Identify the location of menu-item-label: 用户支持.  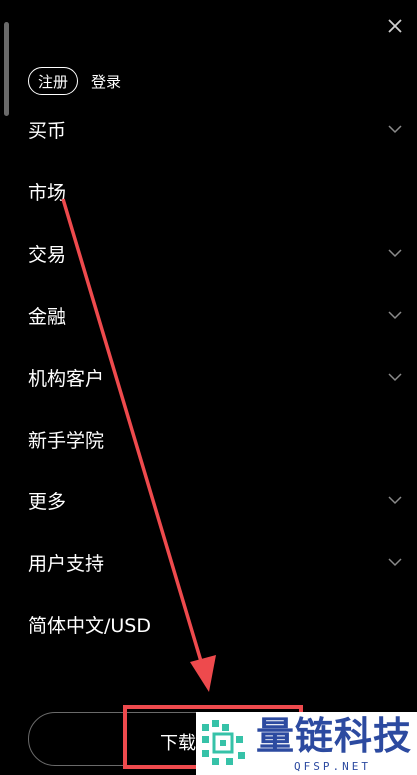
(66, 563).